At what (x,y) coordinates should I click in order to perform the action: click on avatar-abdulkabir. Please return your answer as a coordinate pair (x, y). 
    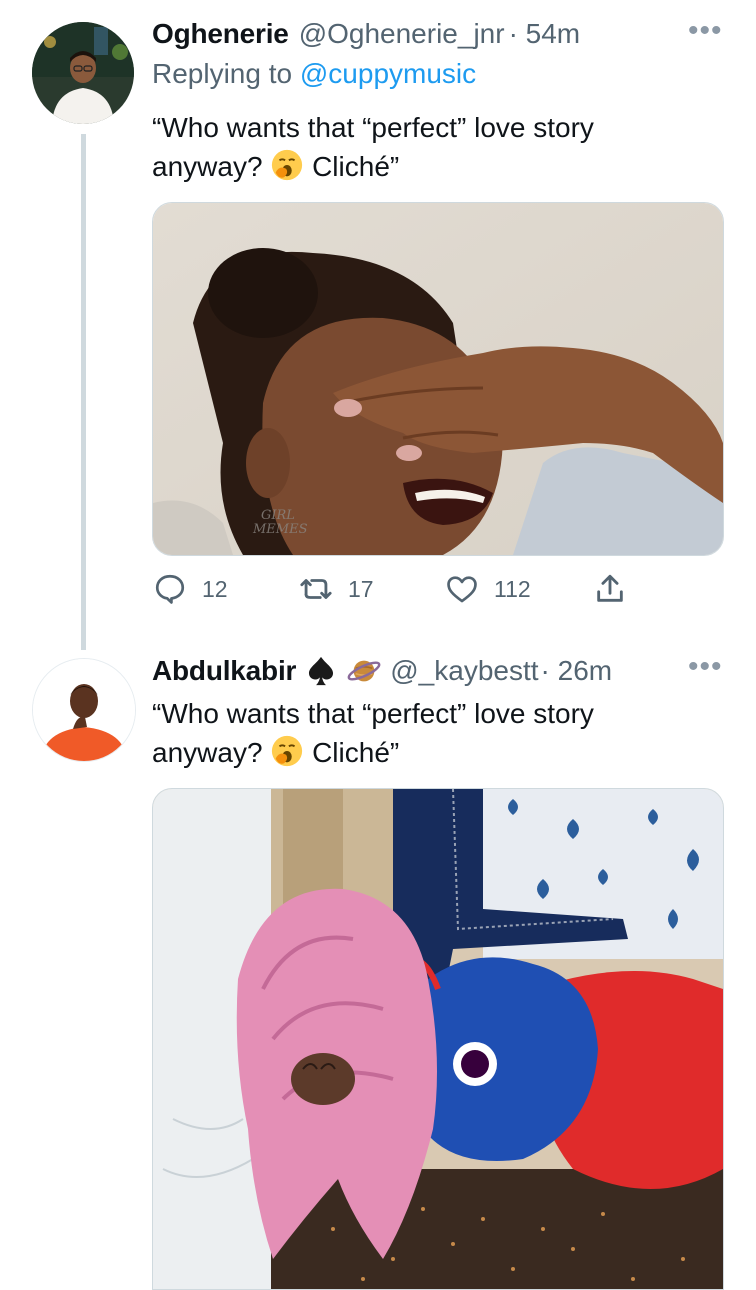
    Looking at the image, I should click on (84, 710).